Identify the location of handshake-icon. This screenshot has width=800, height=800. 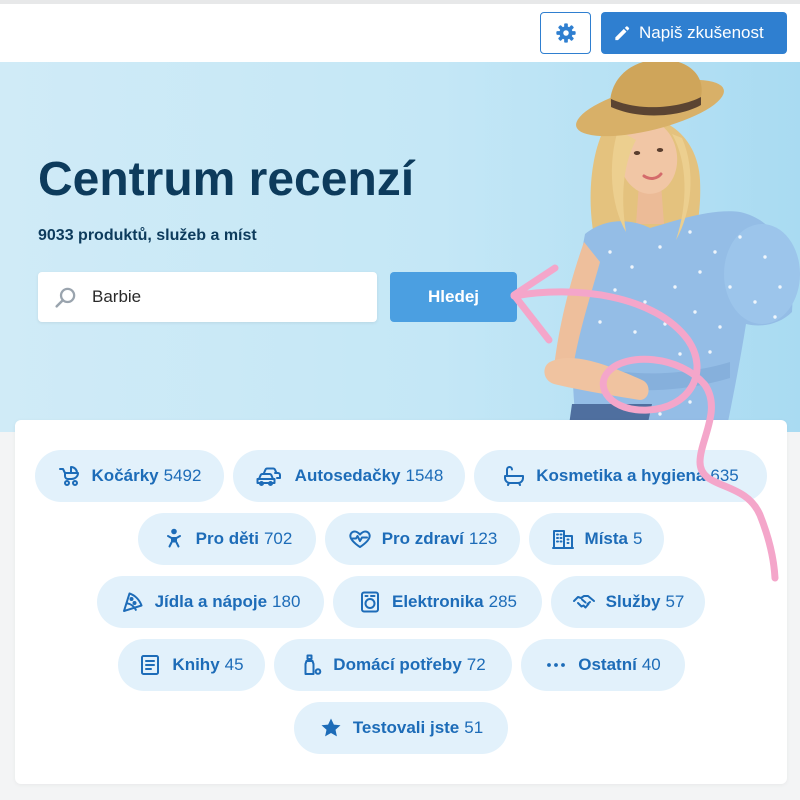
(584, 602).